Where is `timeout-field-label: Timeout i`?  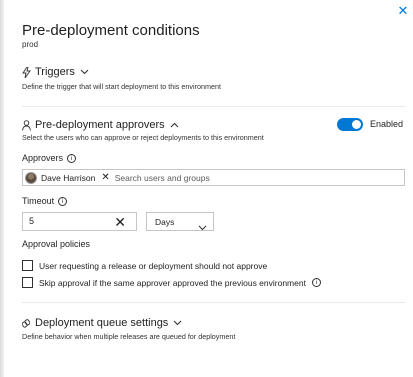
timeout-field-label: Timeout i is located at coordinates (45, 201).